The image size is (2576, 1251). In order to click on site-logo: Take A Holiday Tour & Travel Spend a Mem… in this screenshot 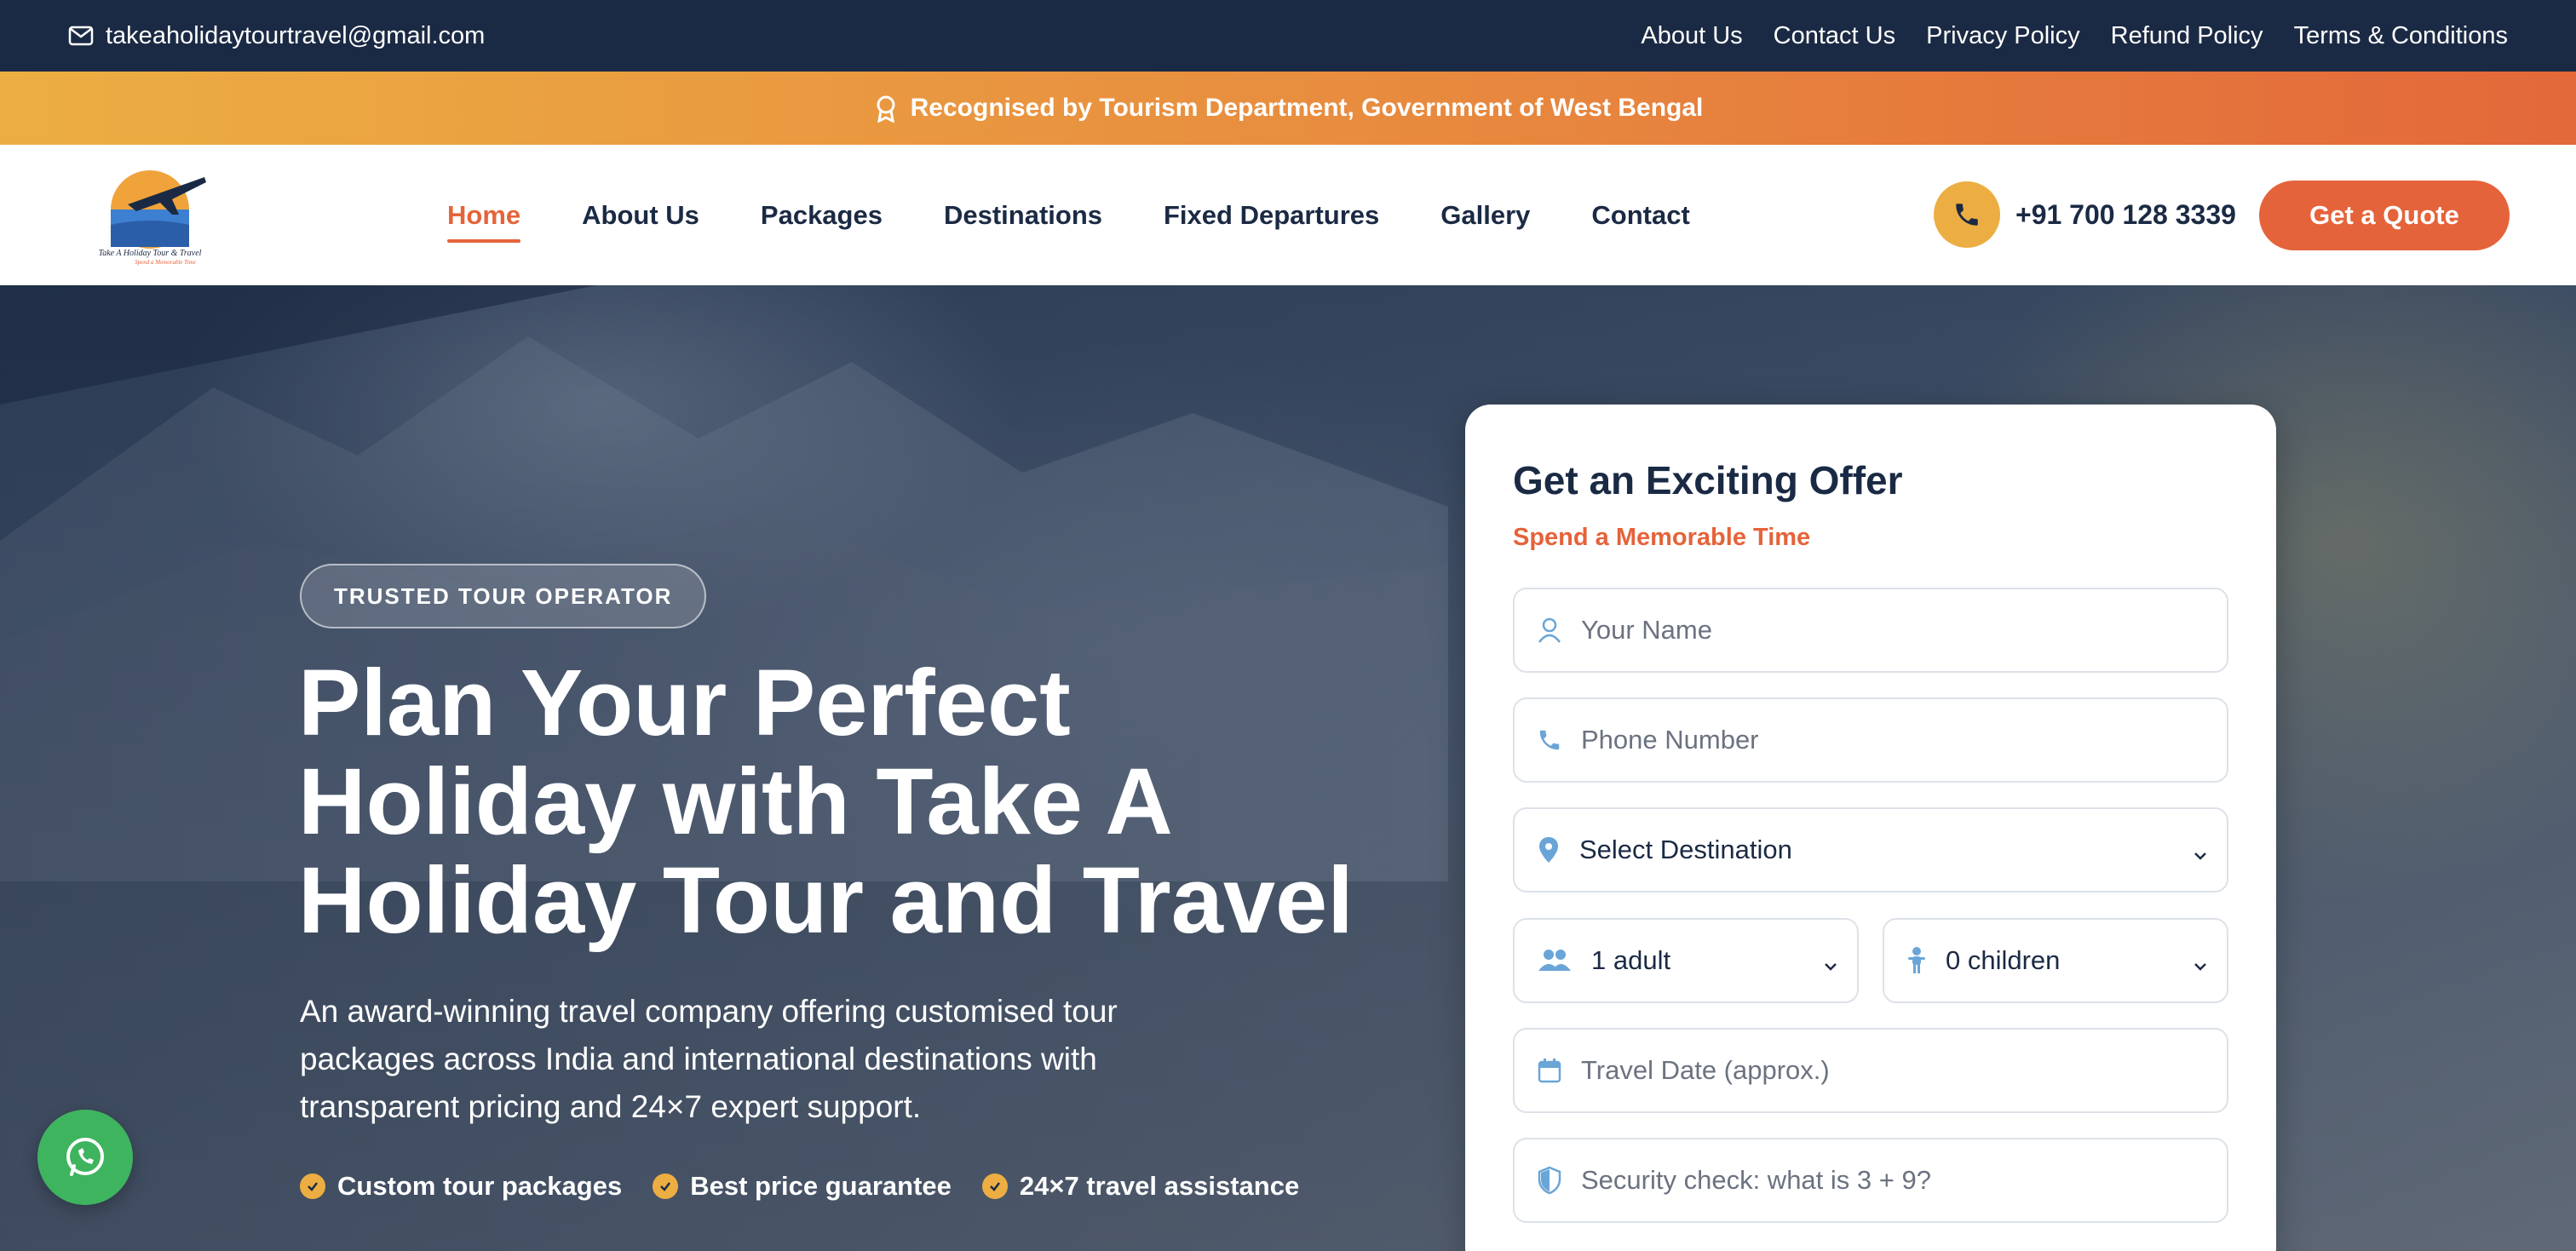, I will do `click(150, 216)`.